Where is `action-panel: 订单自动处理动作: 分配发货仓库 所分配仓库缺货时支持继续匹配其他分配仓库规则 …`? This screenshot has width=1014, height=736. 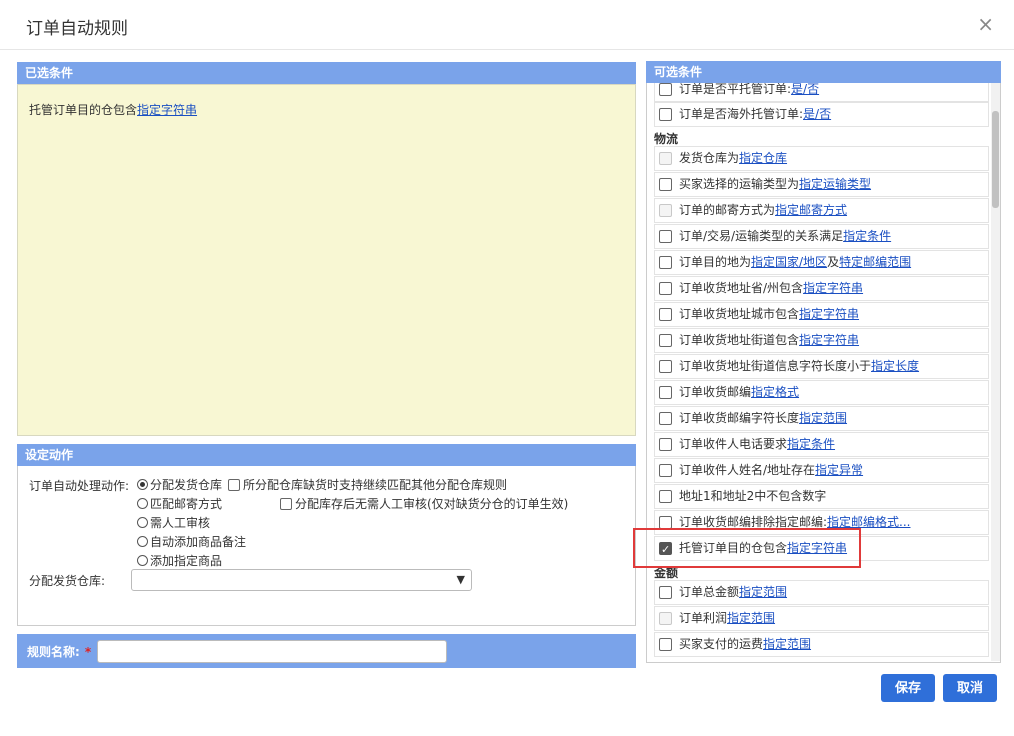
action-panel: 订单自动处理动作: 分配发货仓库 所分配仓库缺货时支持继续匹配其他分配仓库规则 … is located at coordinates (326, 546).